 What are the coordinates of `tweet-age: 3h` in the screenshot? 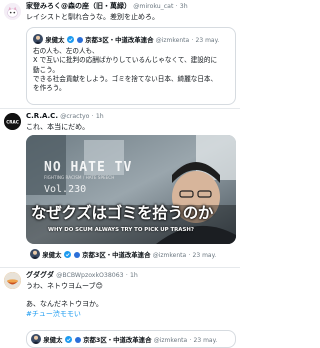 It's located at (184, 6).